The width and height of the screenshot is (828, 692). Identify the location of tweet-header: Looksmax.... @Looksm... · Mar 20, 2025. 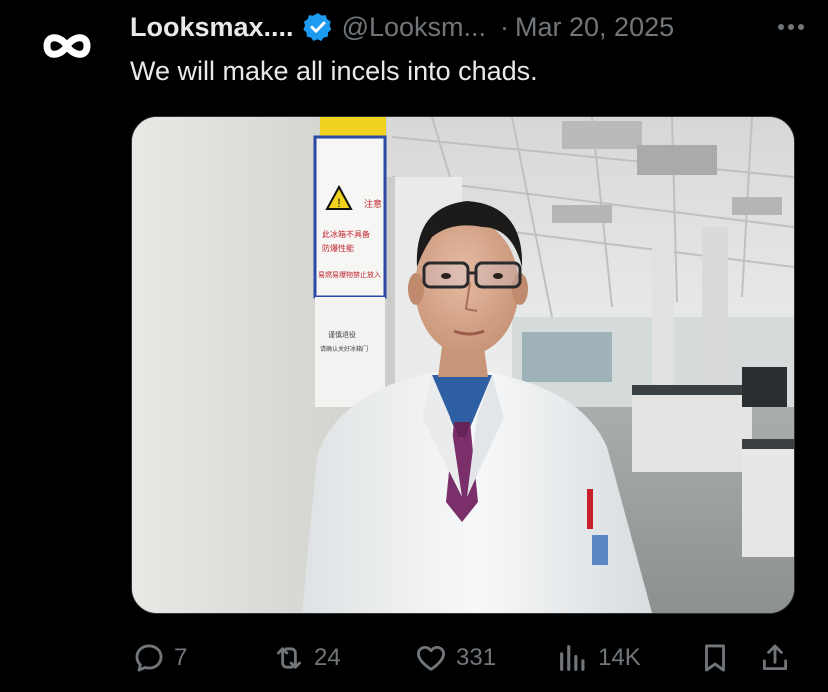
(469, 27).